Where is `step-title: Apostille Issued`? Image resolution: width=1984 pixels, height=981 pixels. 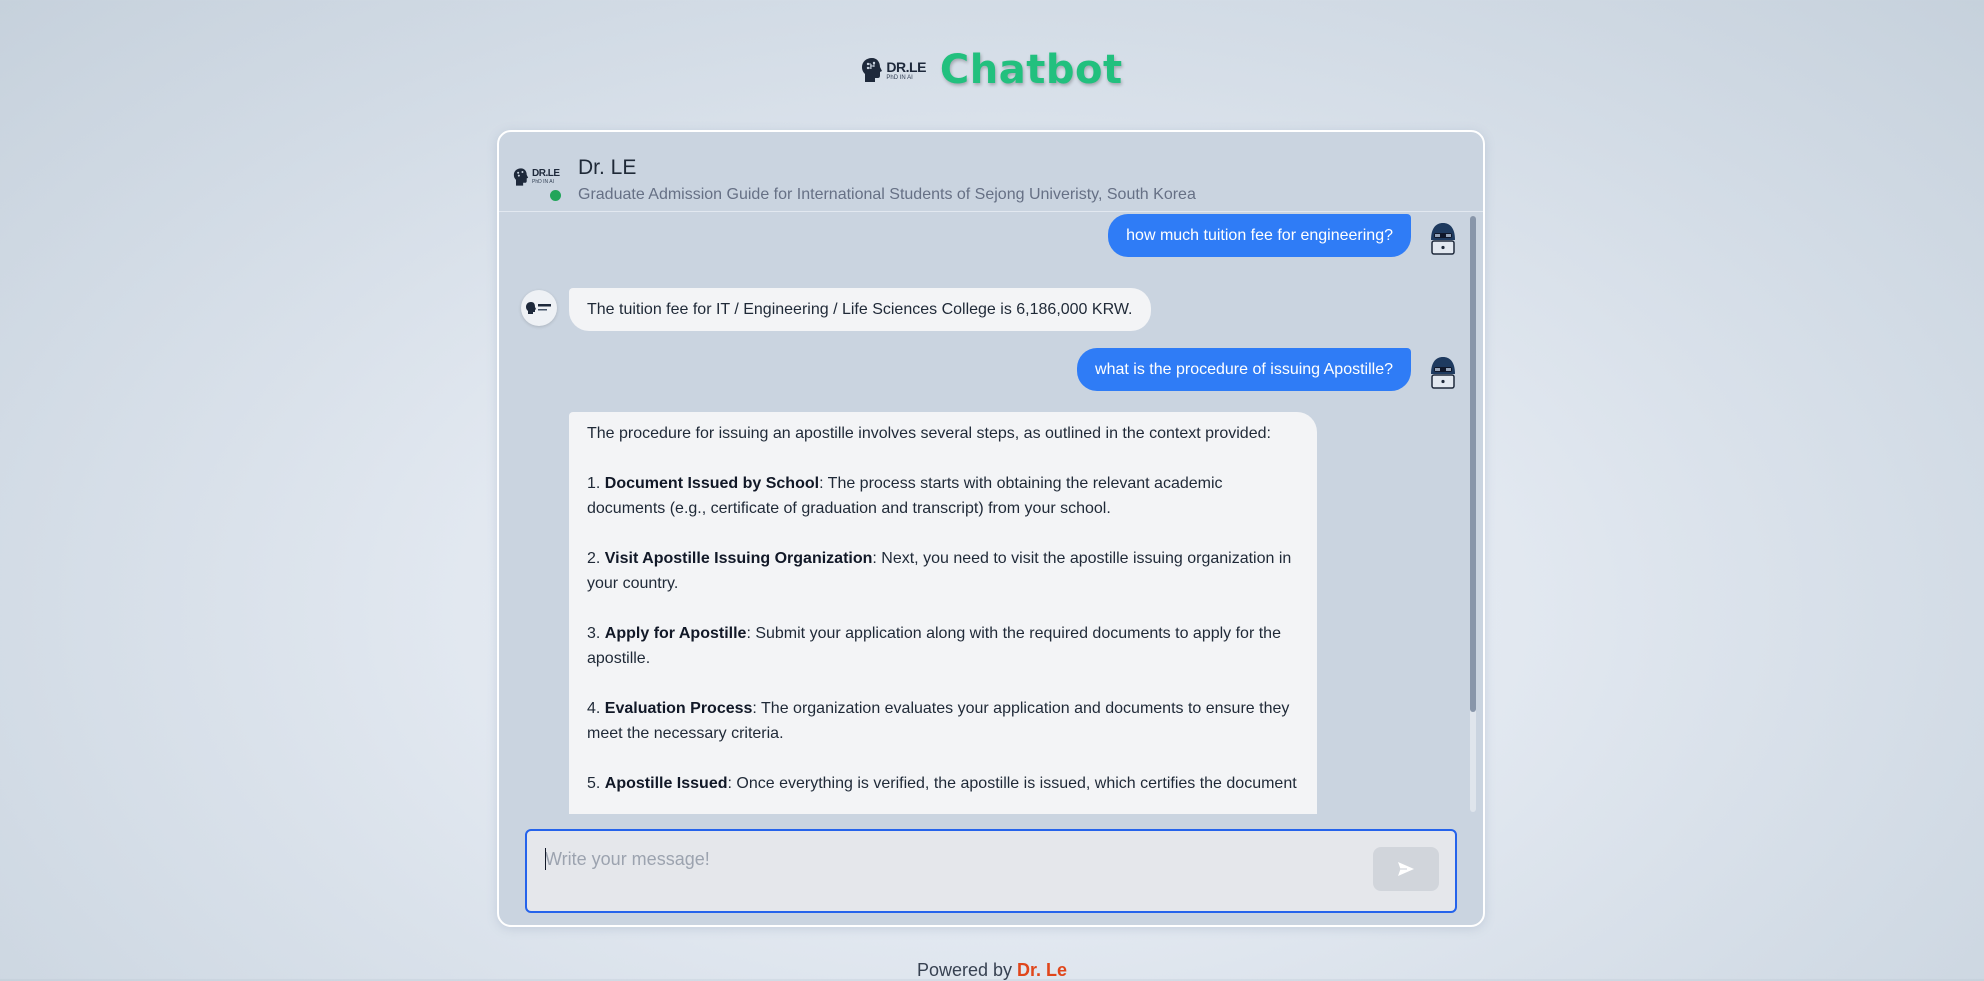
step-title: Apostille Issued is located at coordinates (666, 783).